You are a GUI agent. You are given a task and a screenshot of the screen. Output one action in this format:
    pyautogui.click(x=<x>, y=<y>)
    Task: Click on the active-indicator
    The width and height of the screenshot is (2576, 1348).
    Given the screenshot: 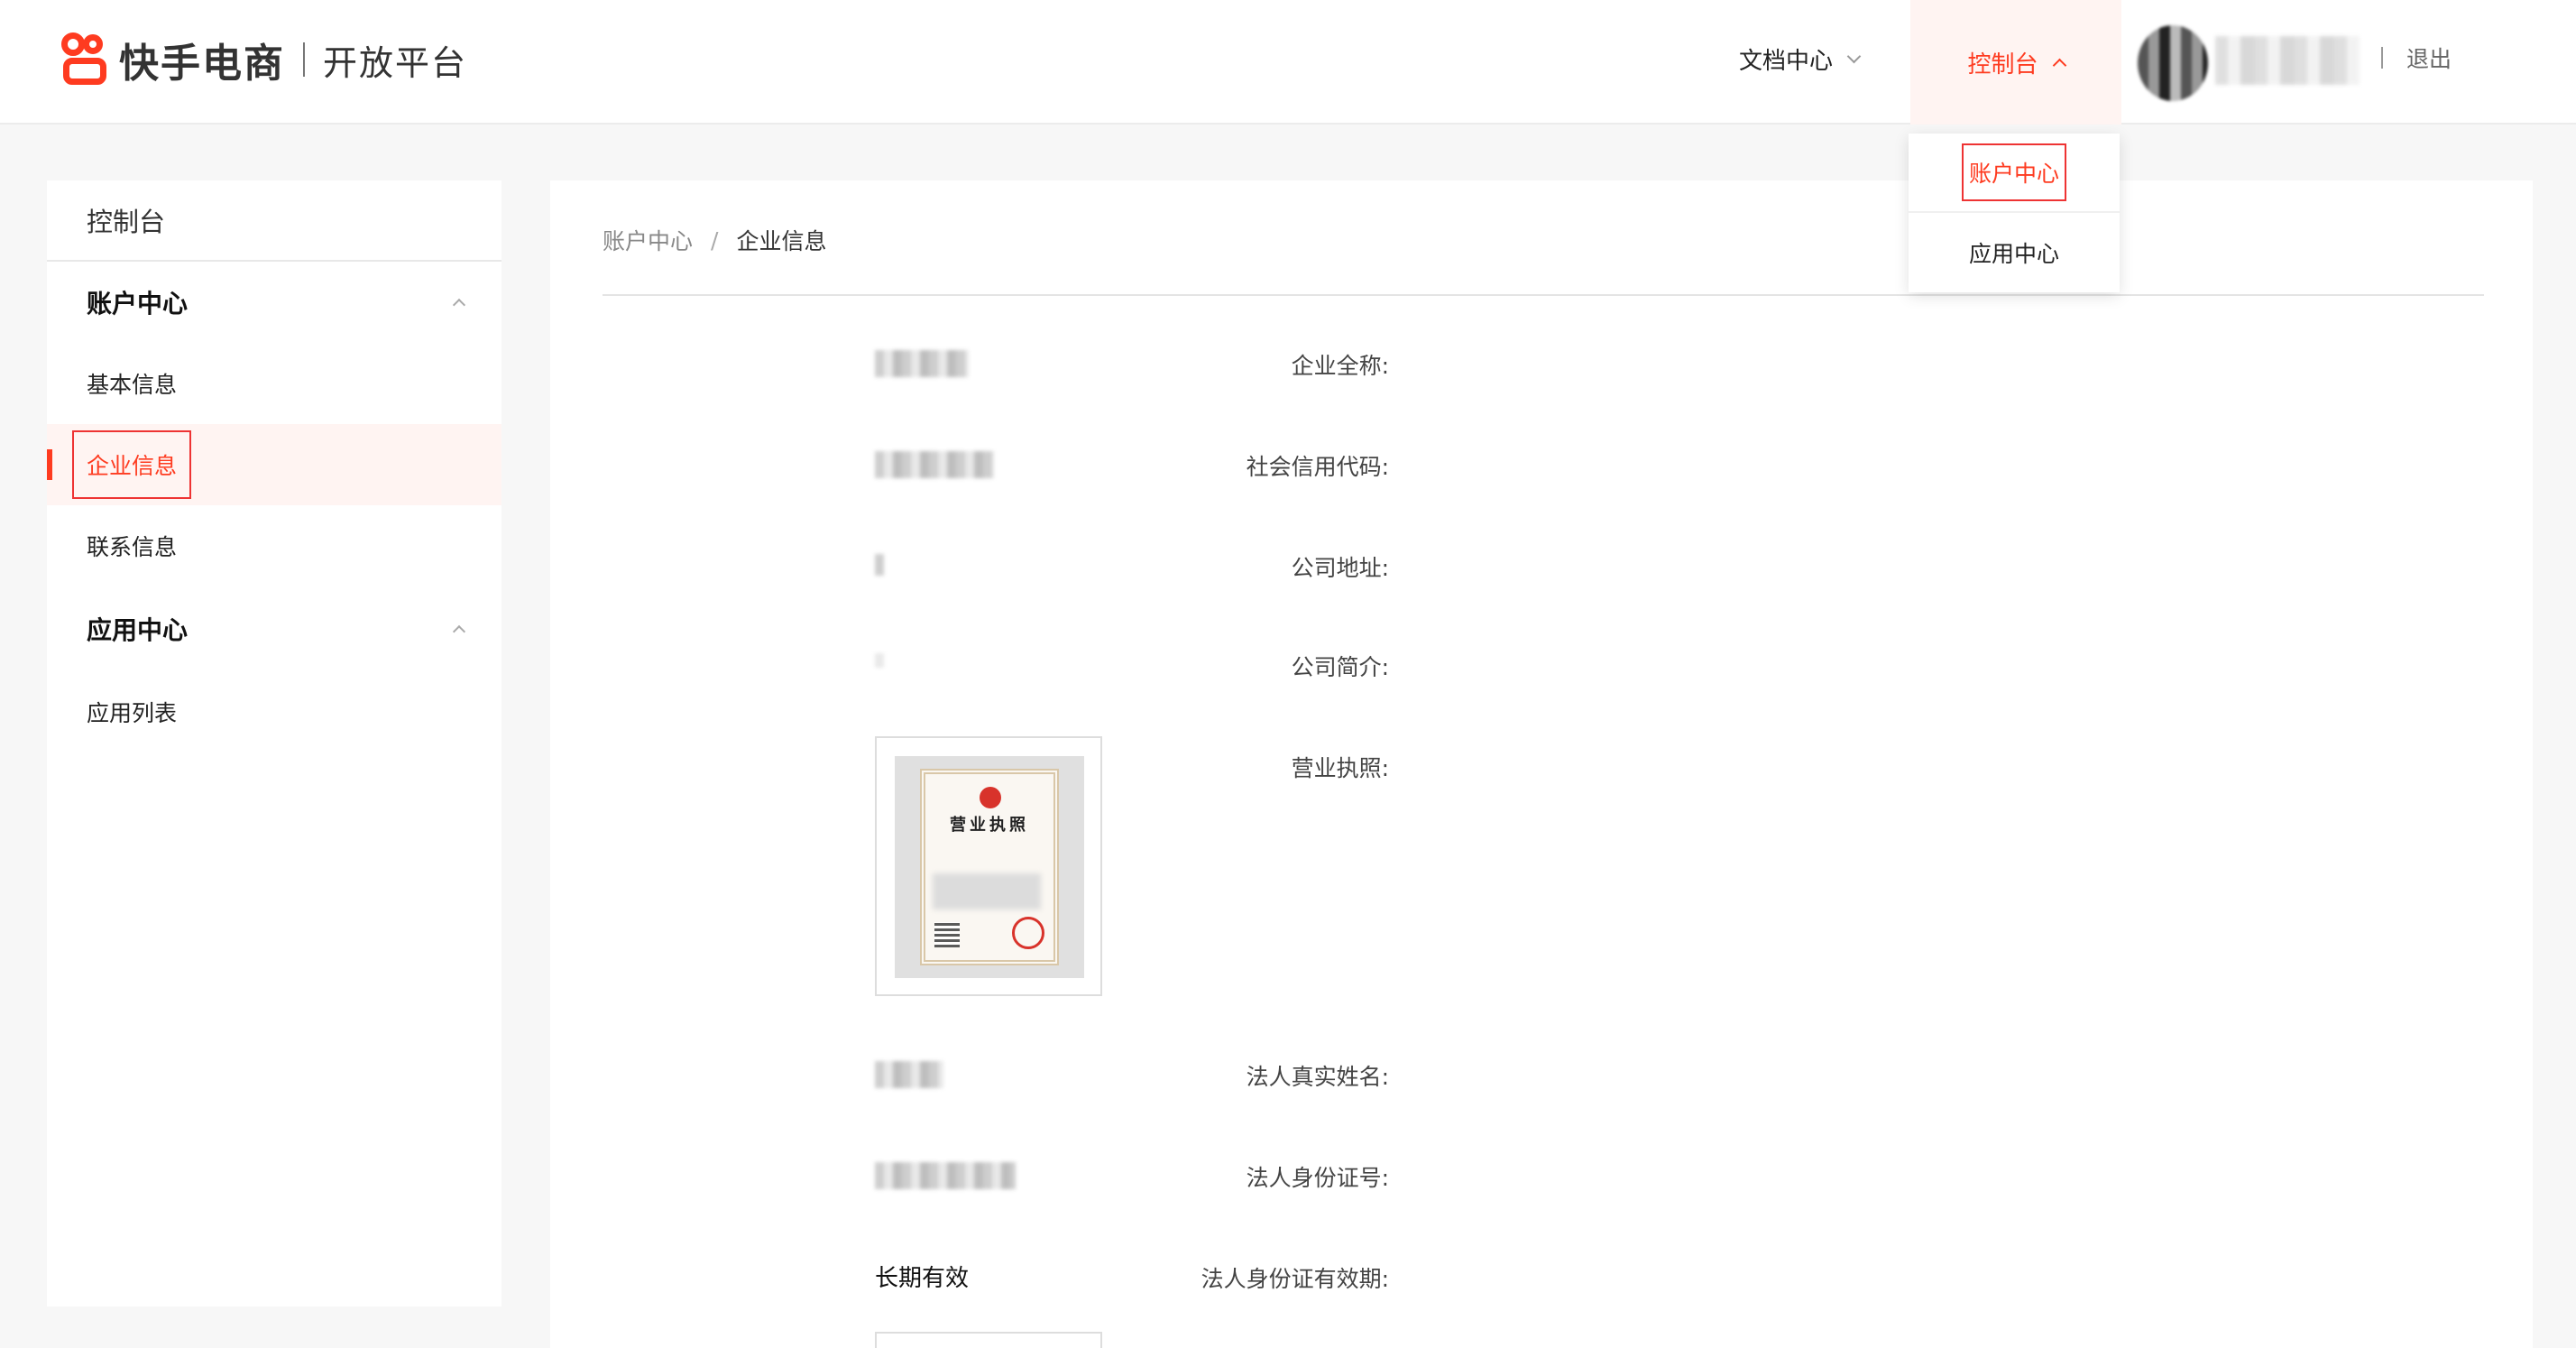 What is the action you would take?
    pyautogui.click(x=49, y=464)
    